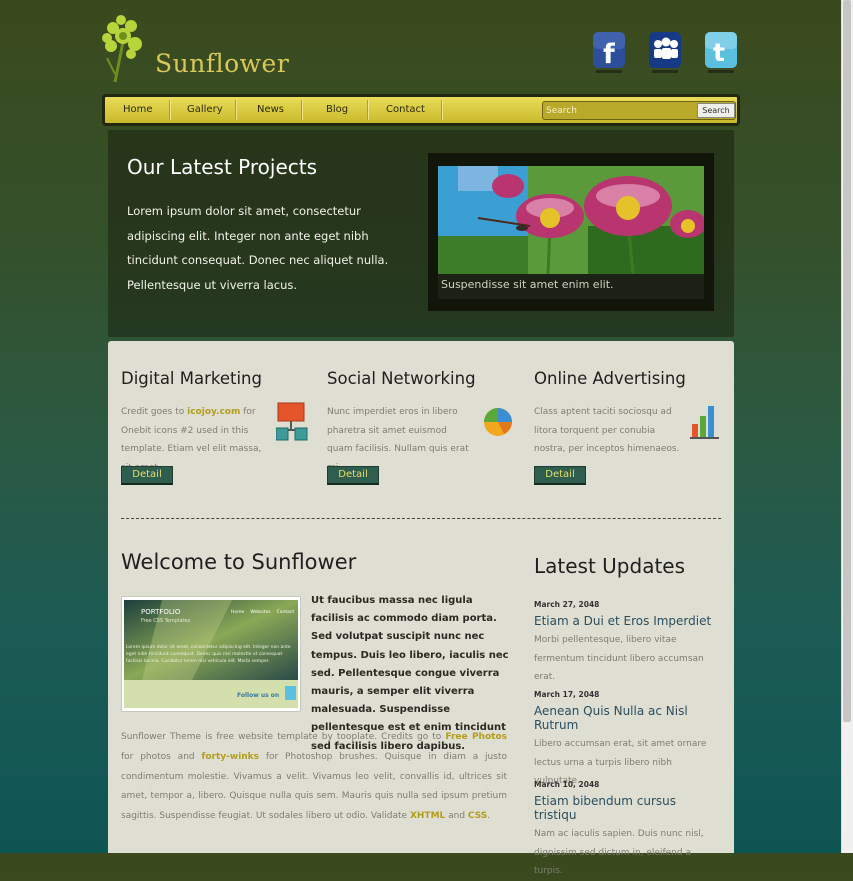 The image size is (853, 881). I want to click on welcome-title: Welcome to Sunflower, so click(239, 562).